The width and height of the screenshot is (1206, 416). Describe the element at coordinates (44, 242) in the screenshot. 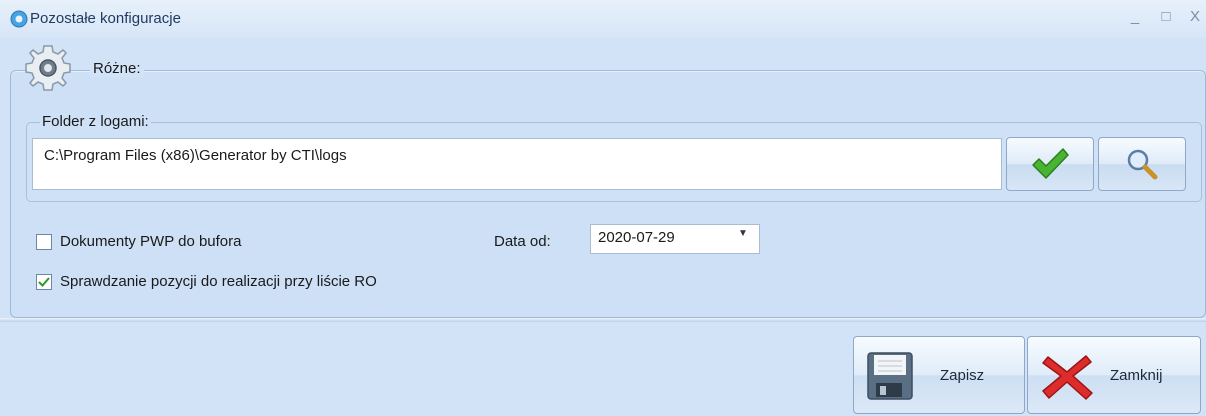

I see `pwp-to-buffer-checkbox` at that location.